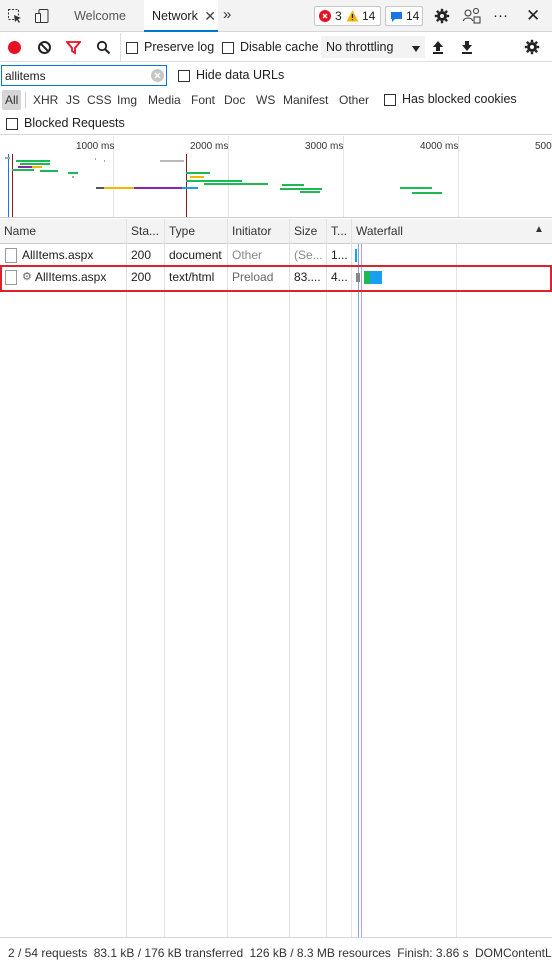 The width and height of the screenshot is (552, 967). I want to click on finish-time: Finish: 3.86 s, so click(433, 953).